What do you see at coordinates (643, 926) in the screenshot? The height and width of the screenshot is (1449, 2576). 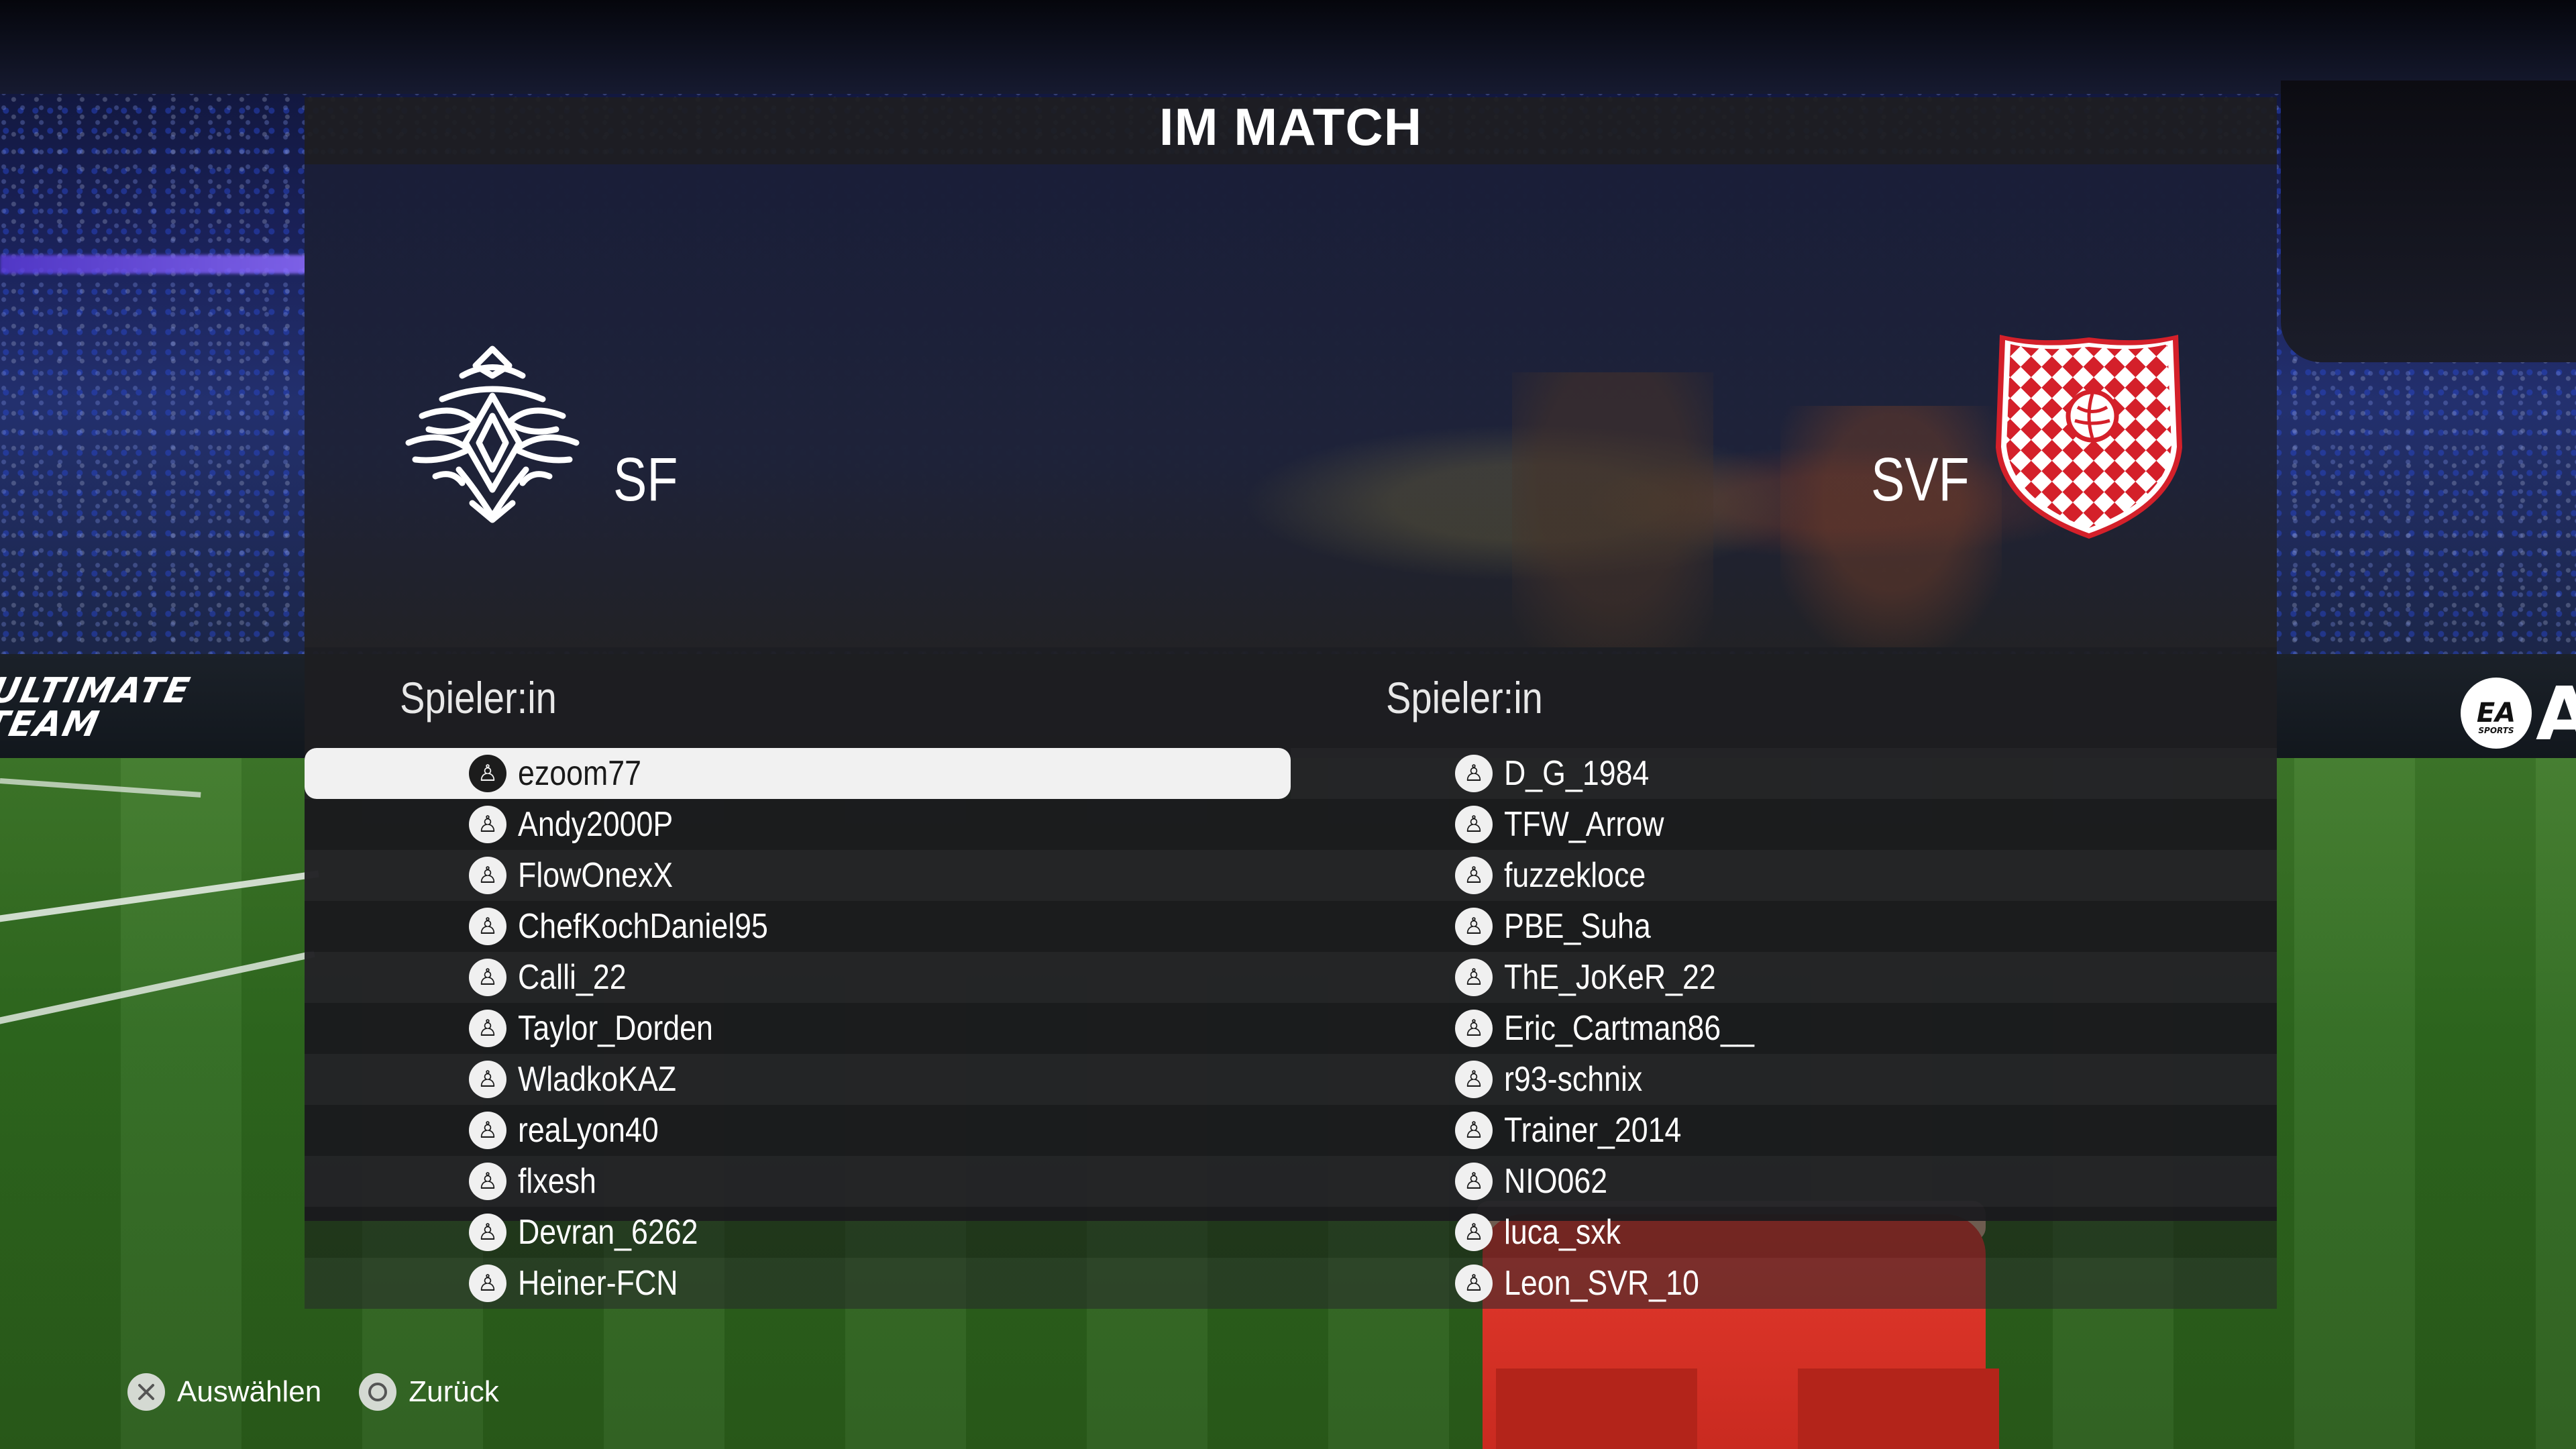 I see `player-name: ChefKochDaniel95` at bounding box center [643, 926].